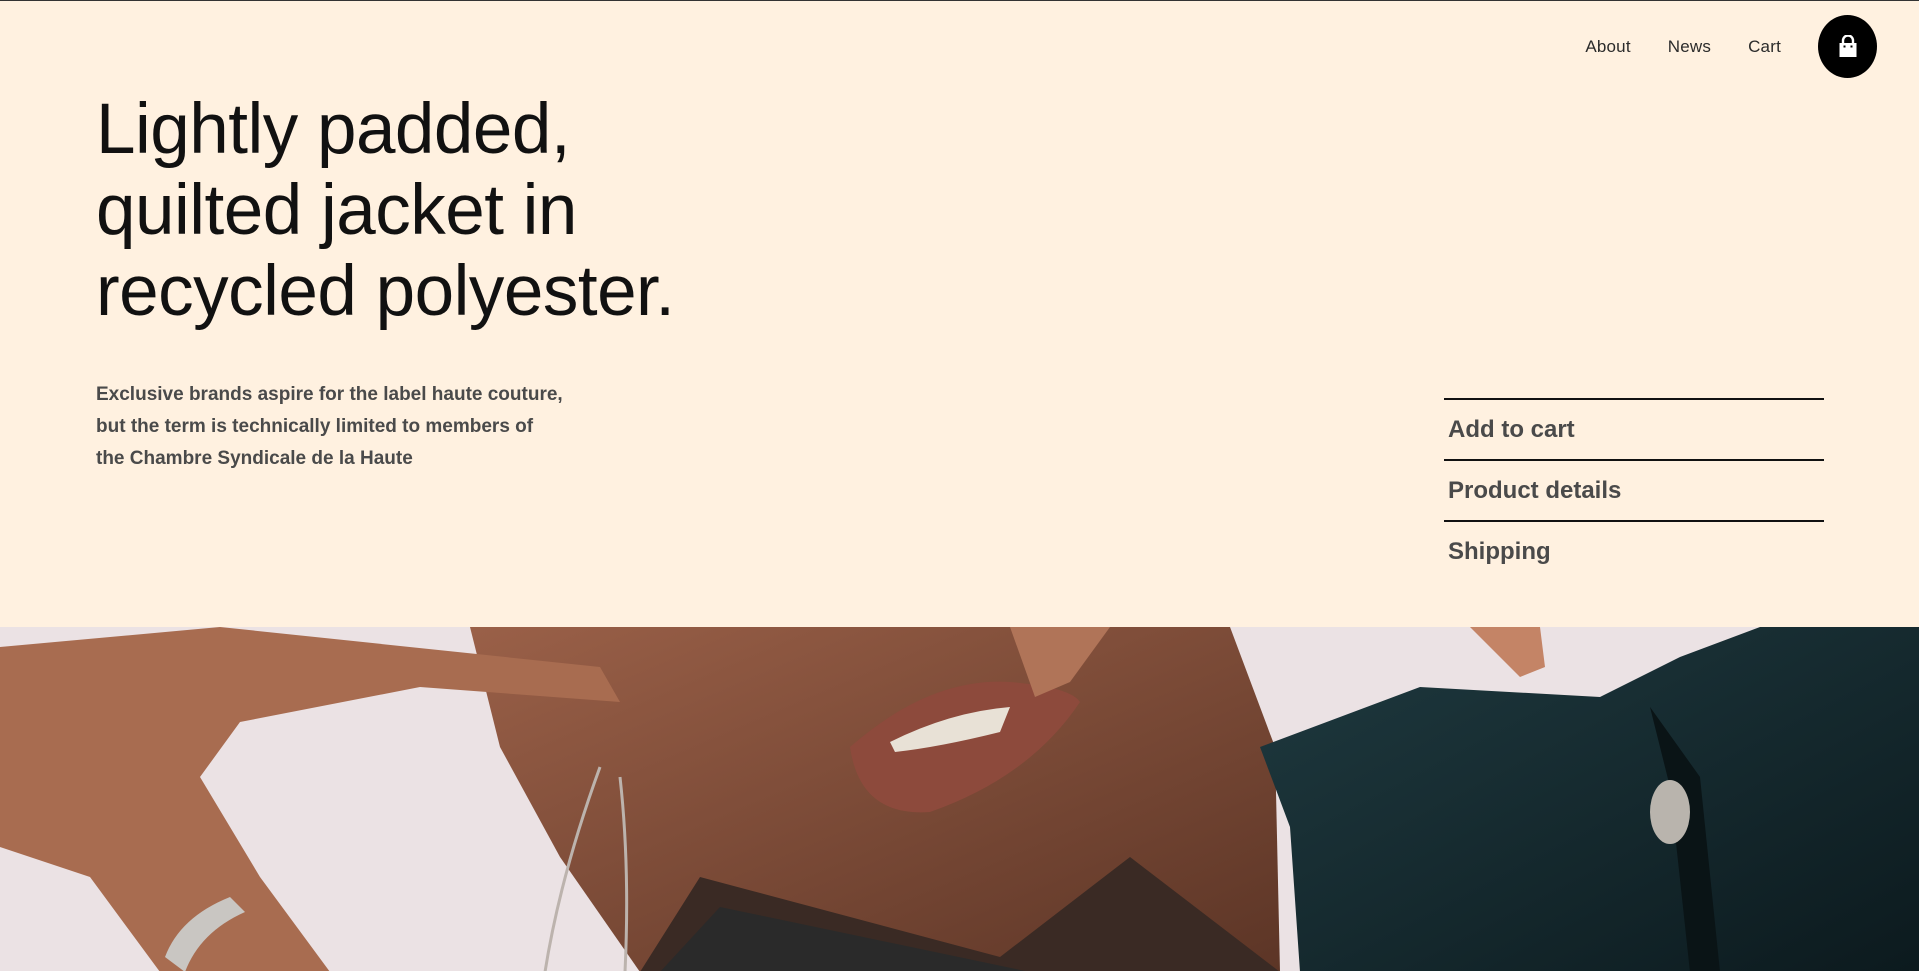  What do you see at coordinates (385, 291) in the screenshot?
I see `title-line-3: recycled polyester.` at bounding box center [385, 291].